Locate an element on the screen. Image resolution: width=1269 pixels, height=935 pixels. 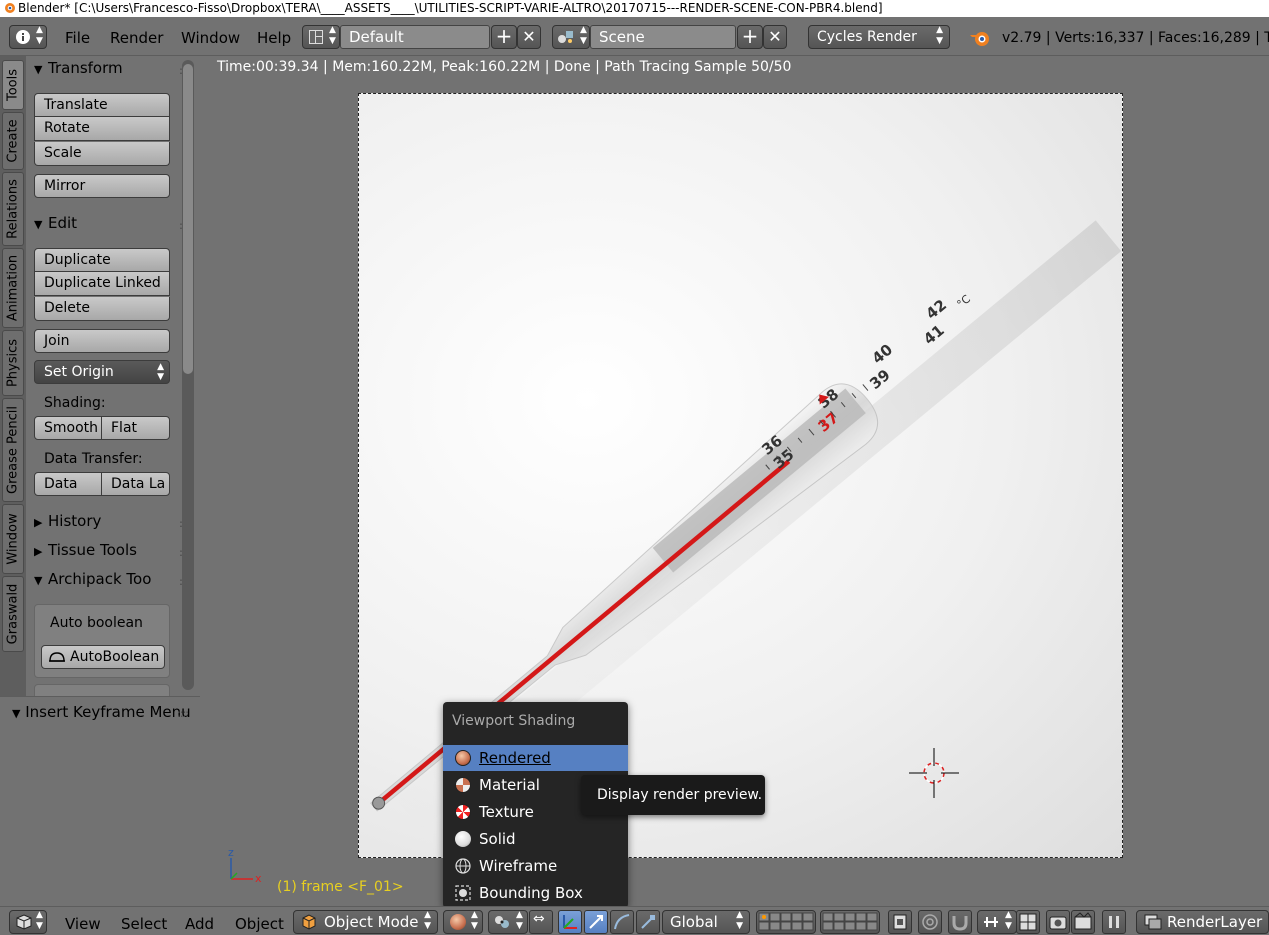
menu-item-wireframe: Wireframe is located at coordinates (535, 866).